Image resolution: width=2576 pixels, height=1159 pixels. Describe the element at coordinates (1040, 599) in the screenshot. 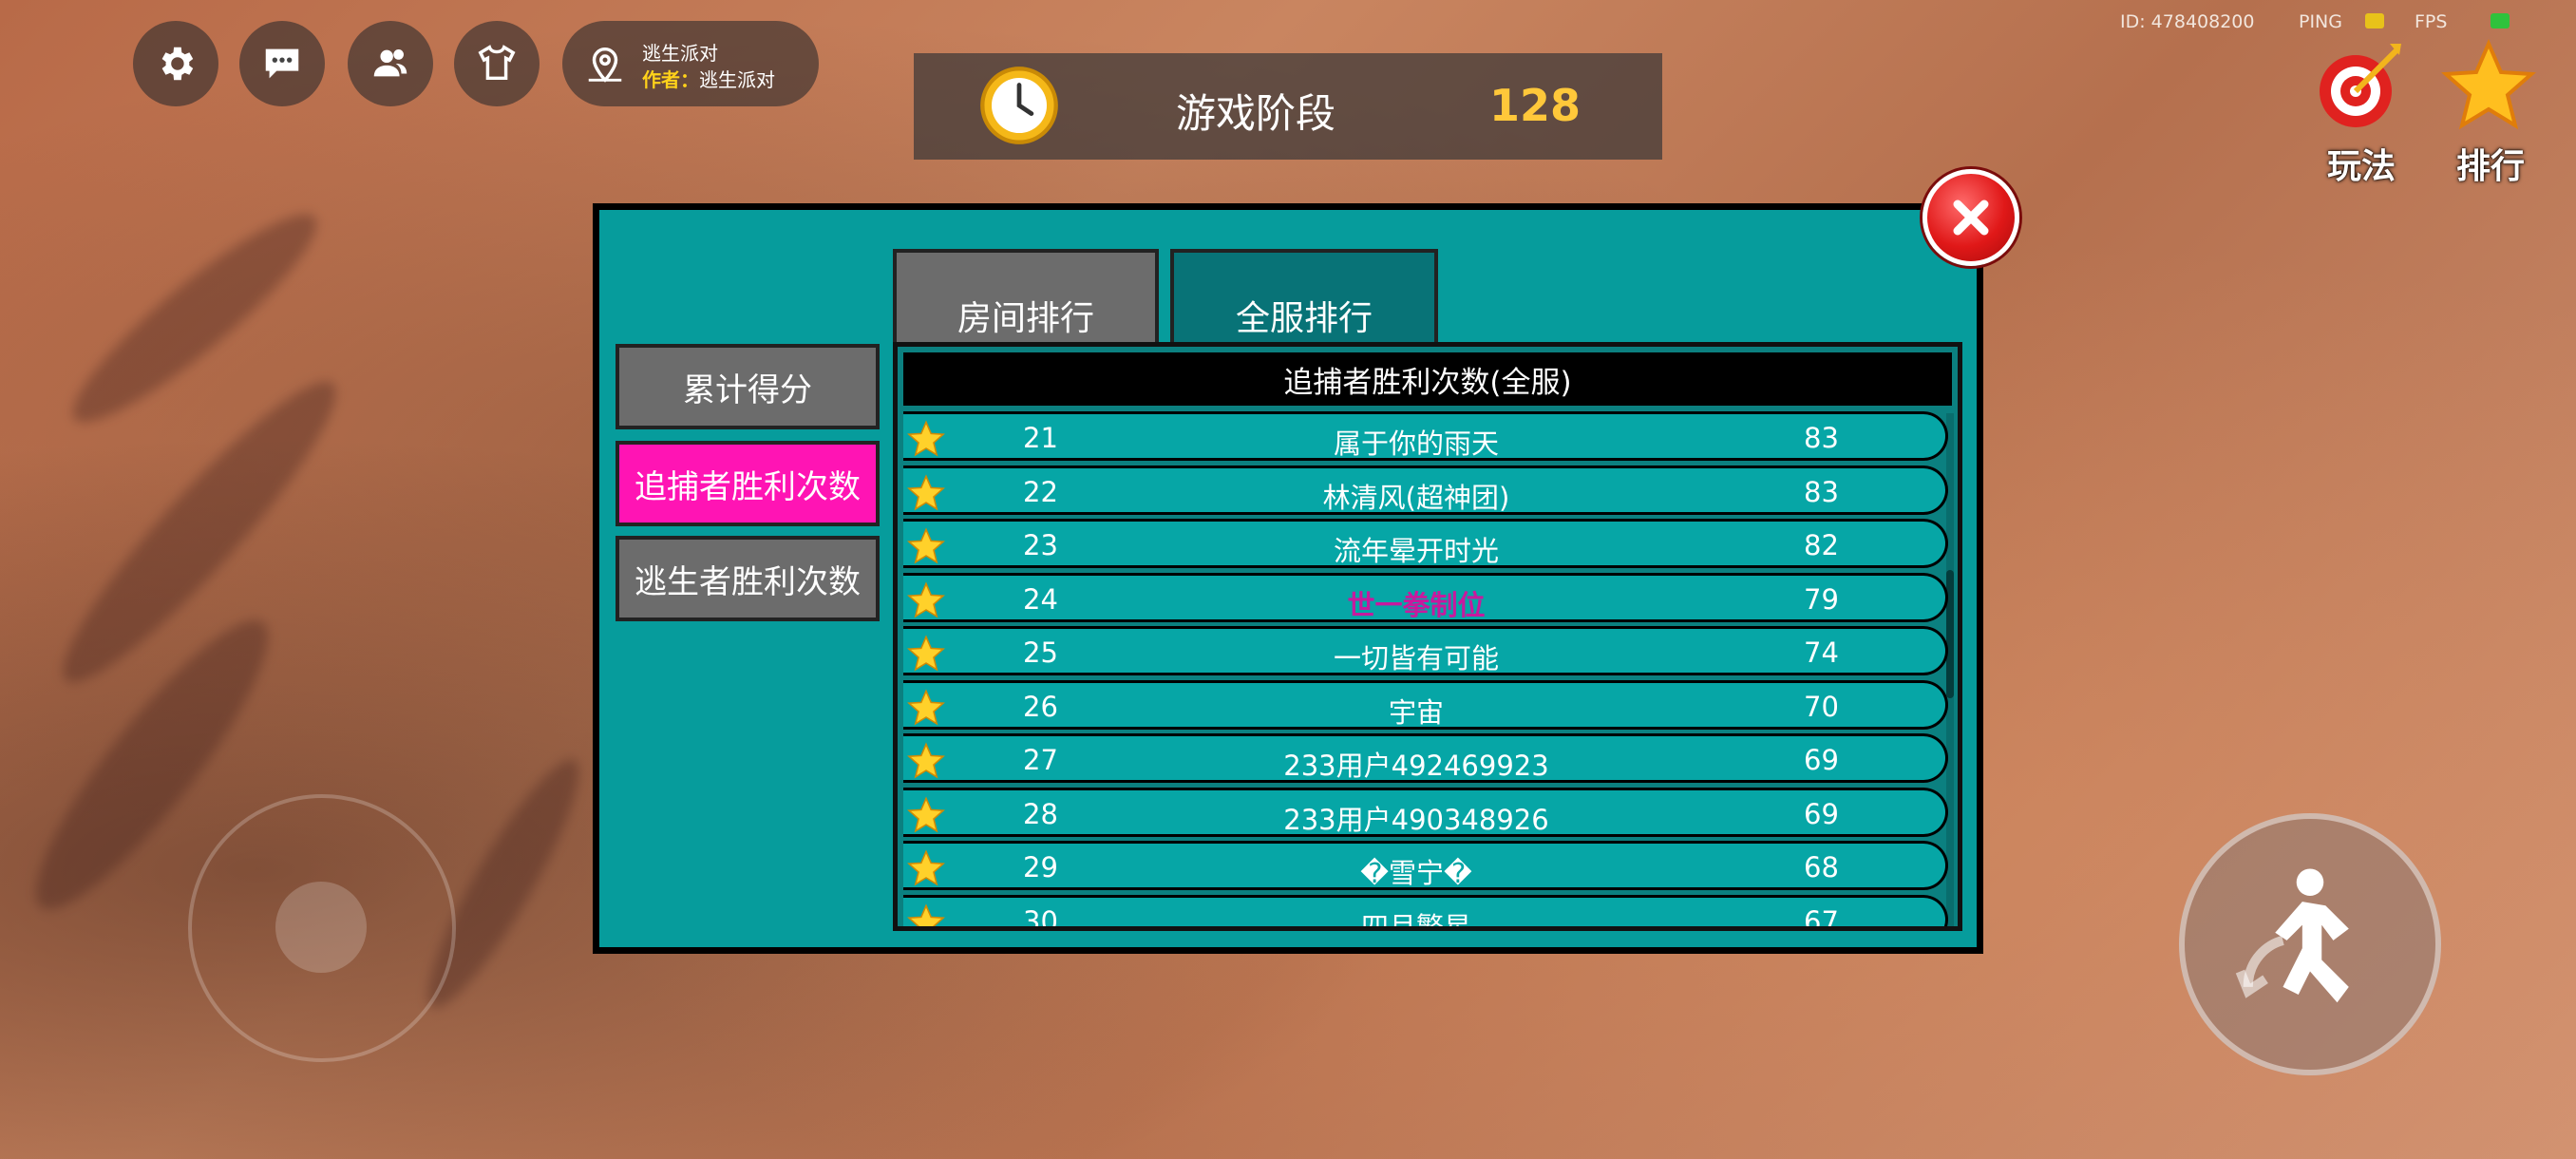

I see `row-rank: 24` at that location.